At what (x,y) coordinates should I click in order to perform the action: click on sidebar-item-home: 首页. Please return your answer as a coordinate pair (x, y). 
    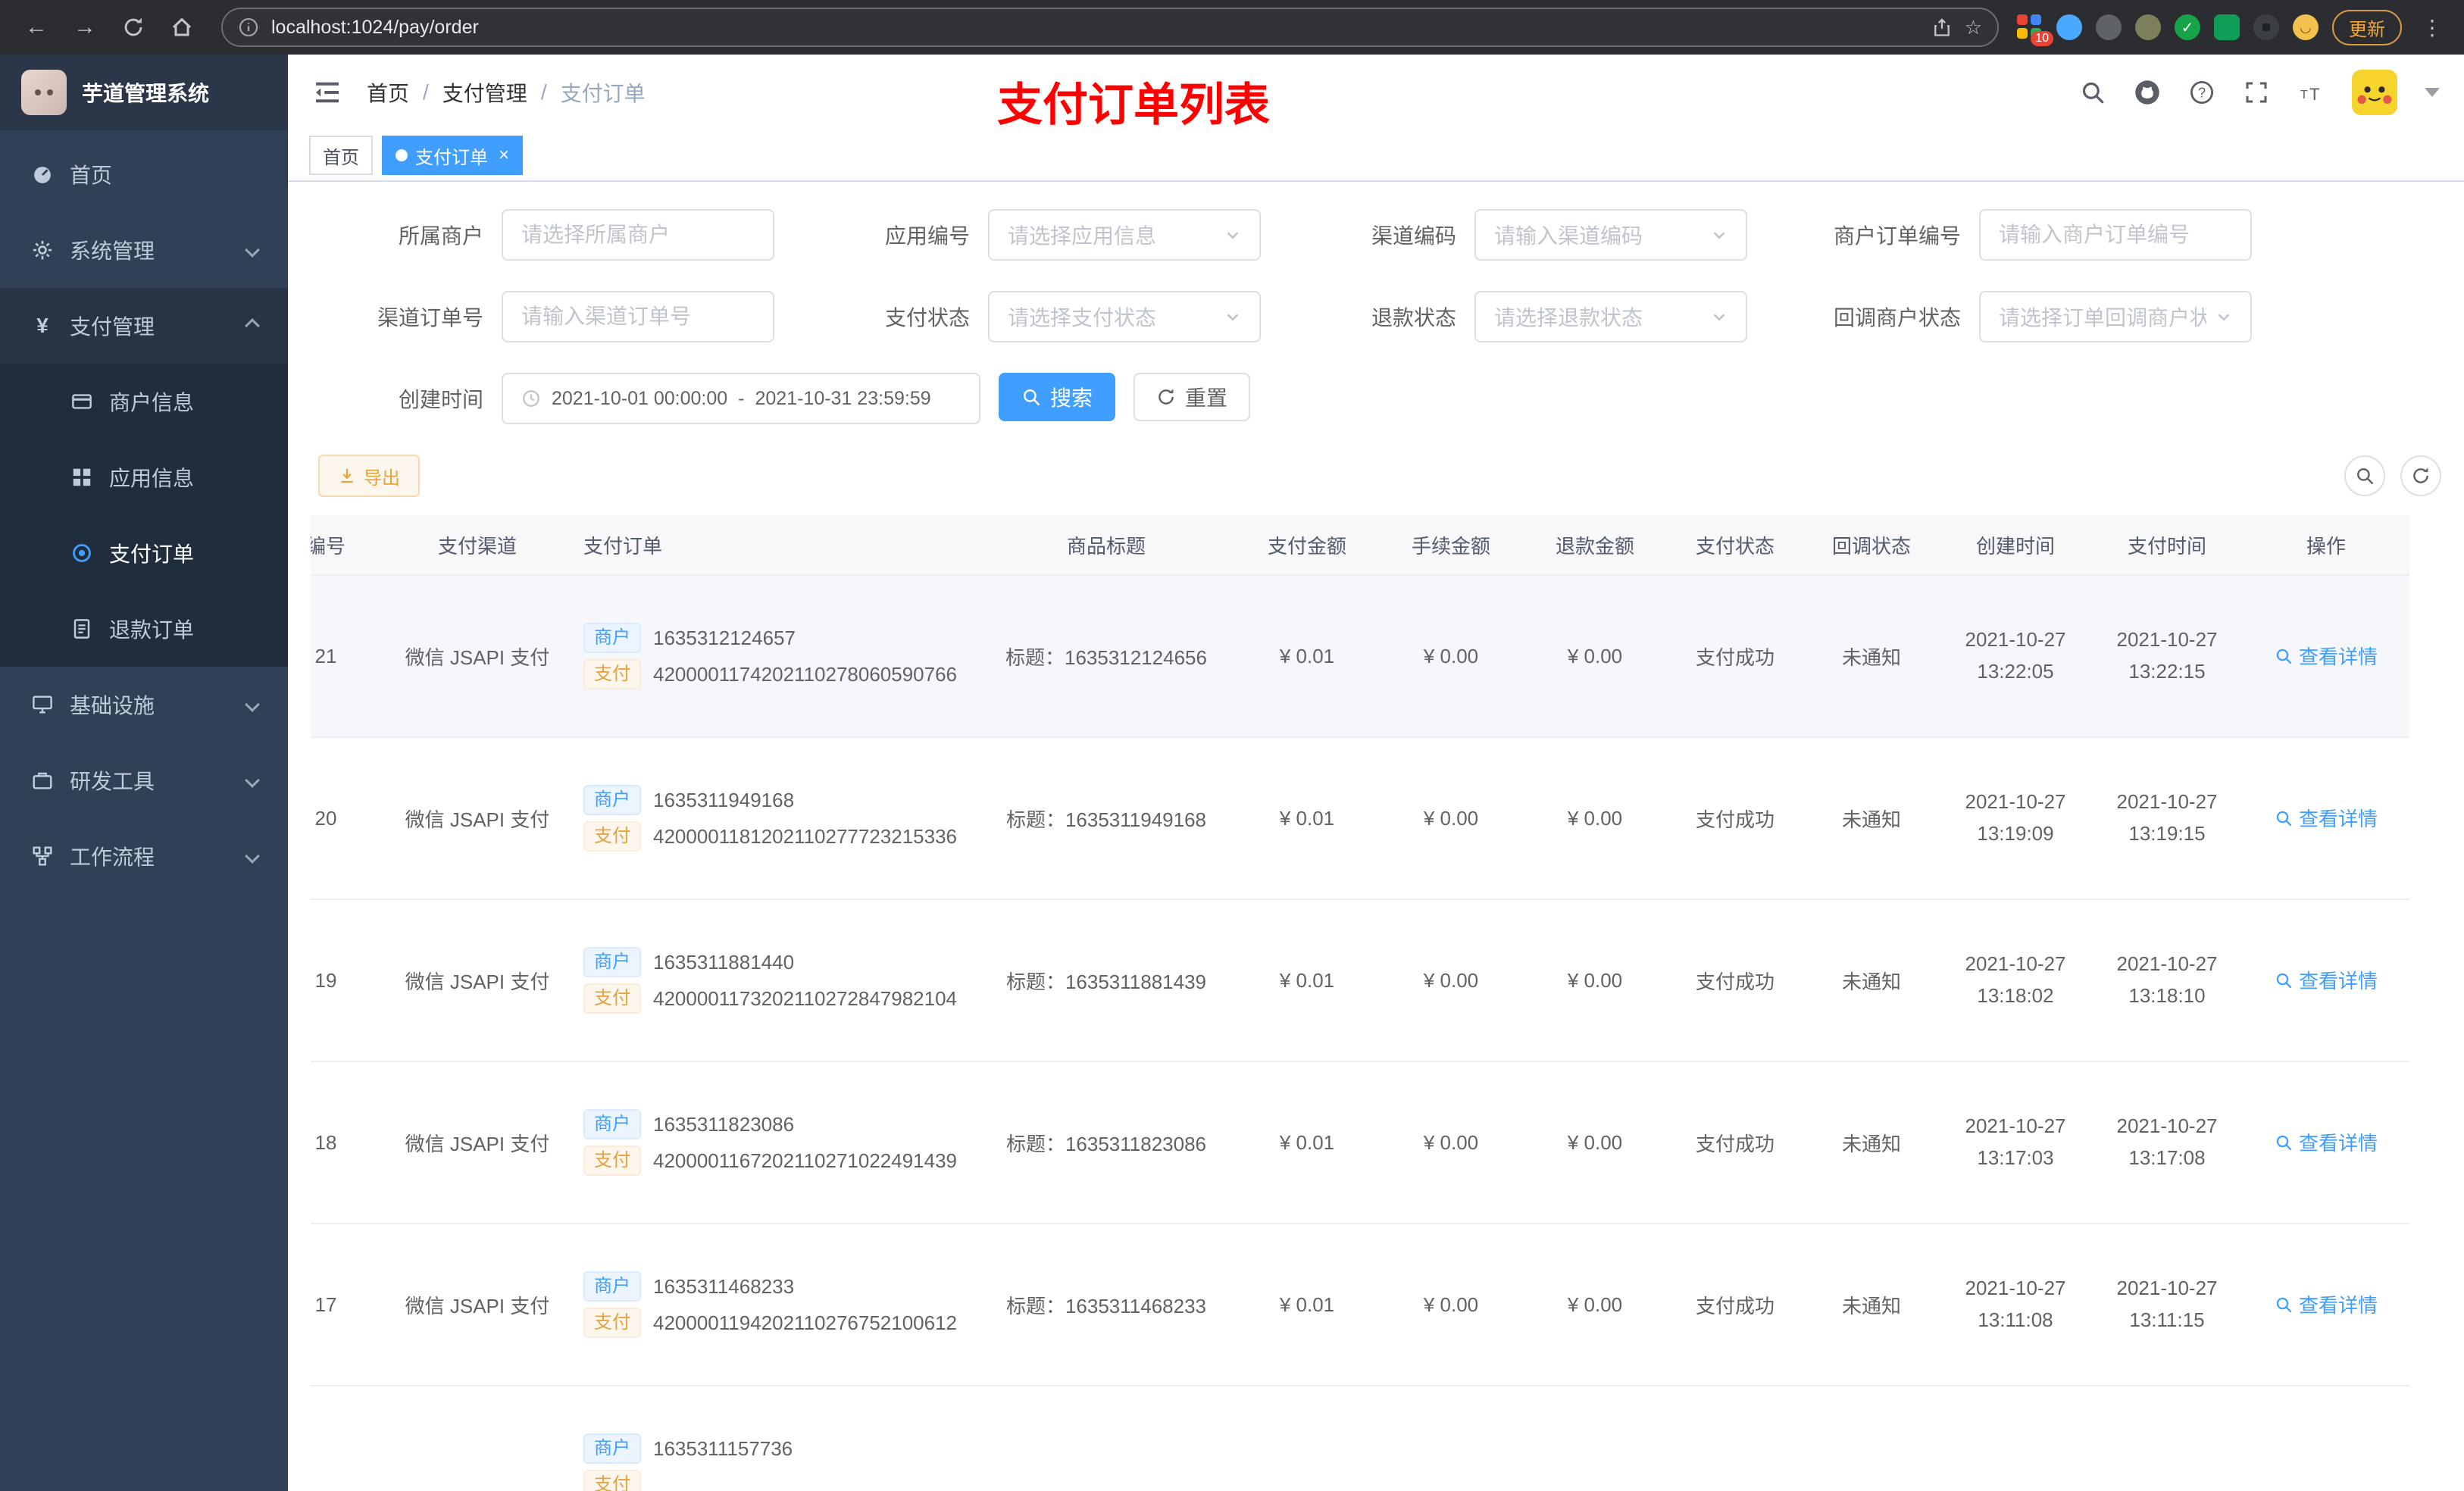
    Looking at the image, I should click on (144, 174).